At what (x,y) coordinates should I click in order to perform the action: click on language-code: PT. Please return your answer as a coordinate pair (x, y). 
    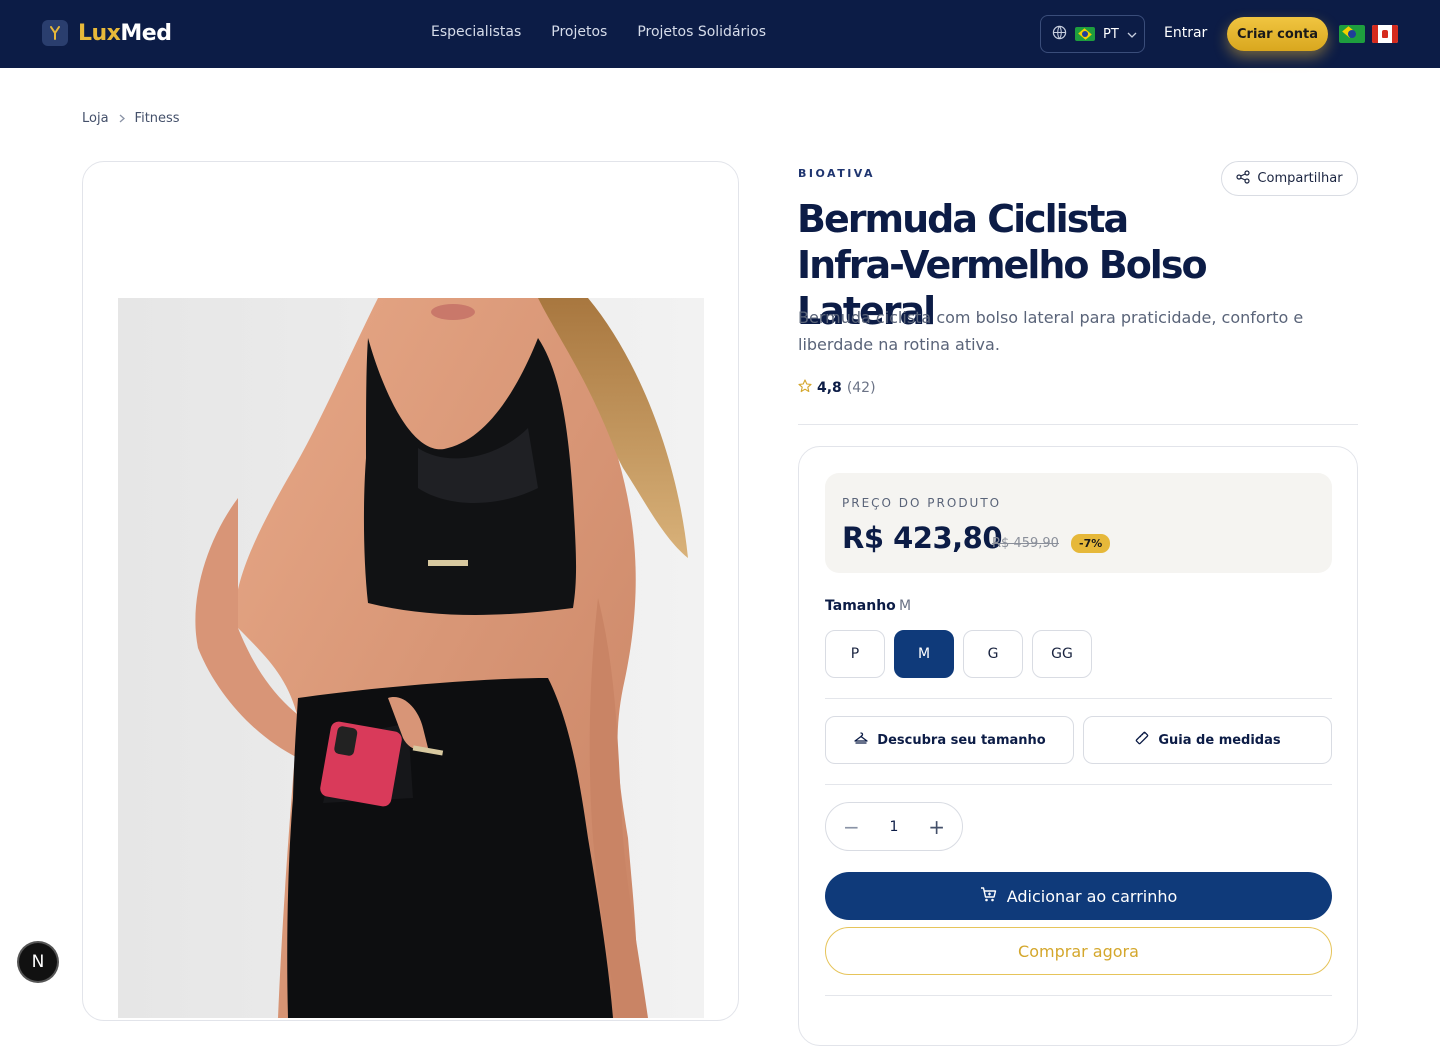
    Looking at the image, I should click on (1111, 34).